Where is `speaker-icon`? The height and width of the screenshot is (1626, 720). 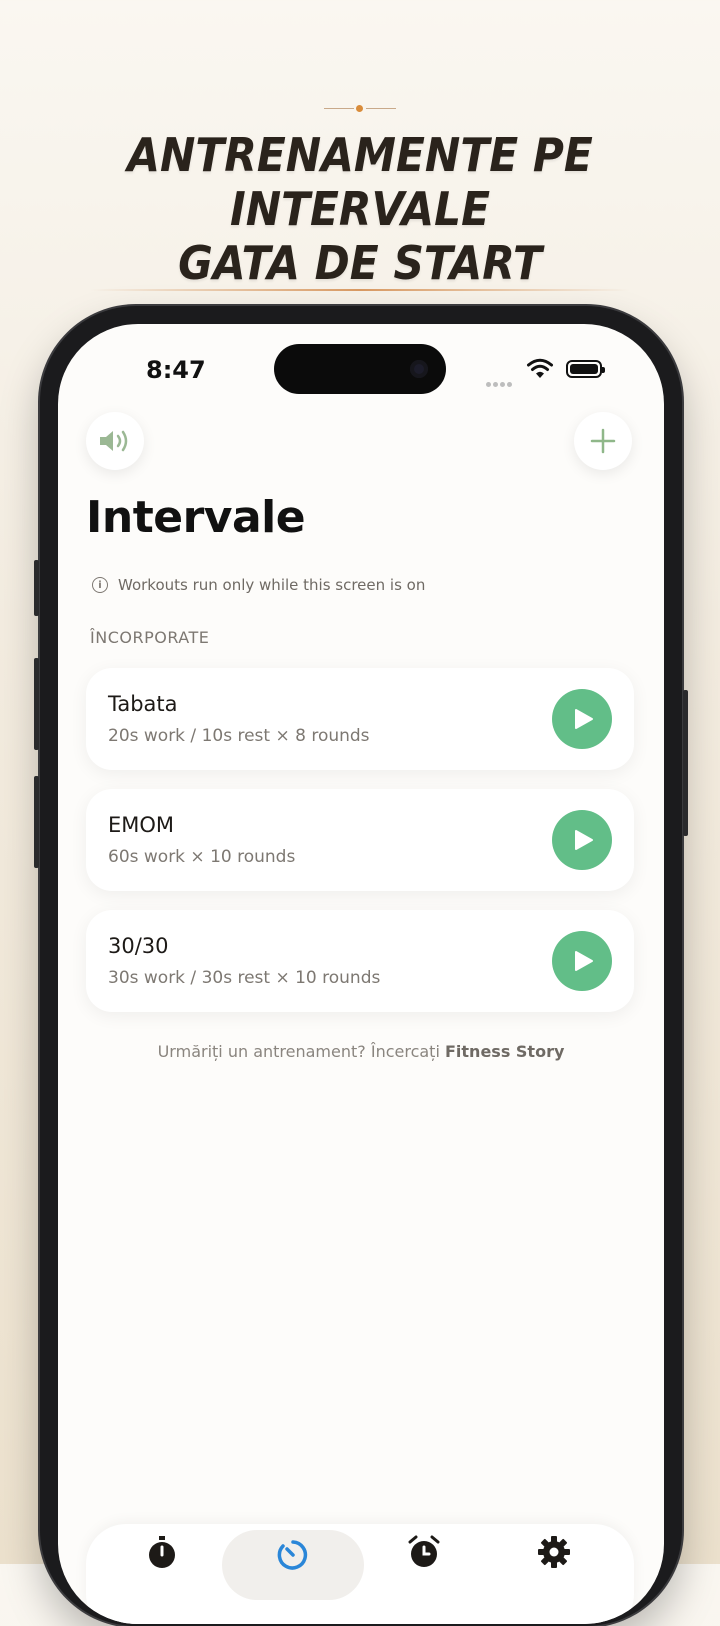
speaker-icon is located at coordinates (114, 441).